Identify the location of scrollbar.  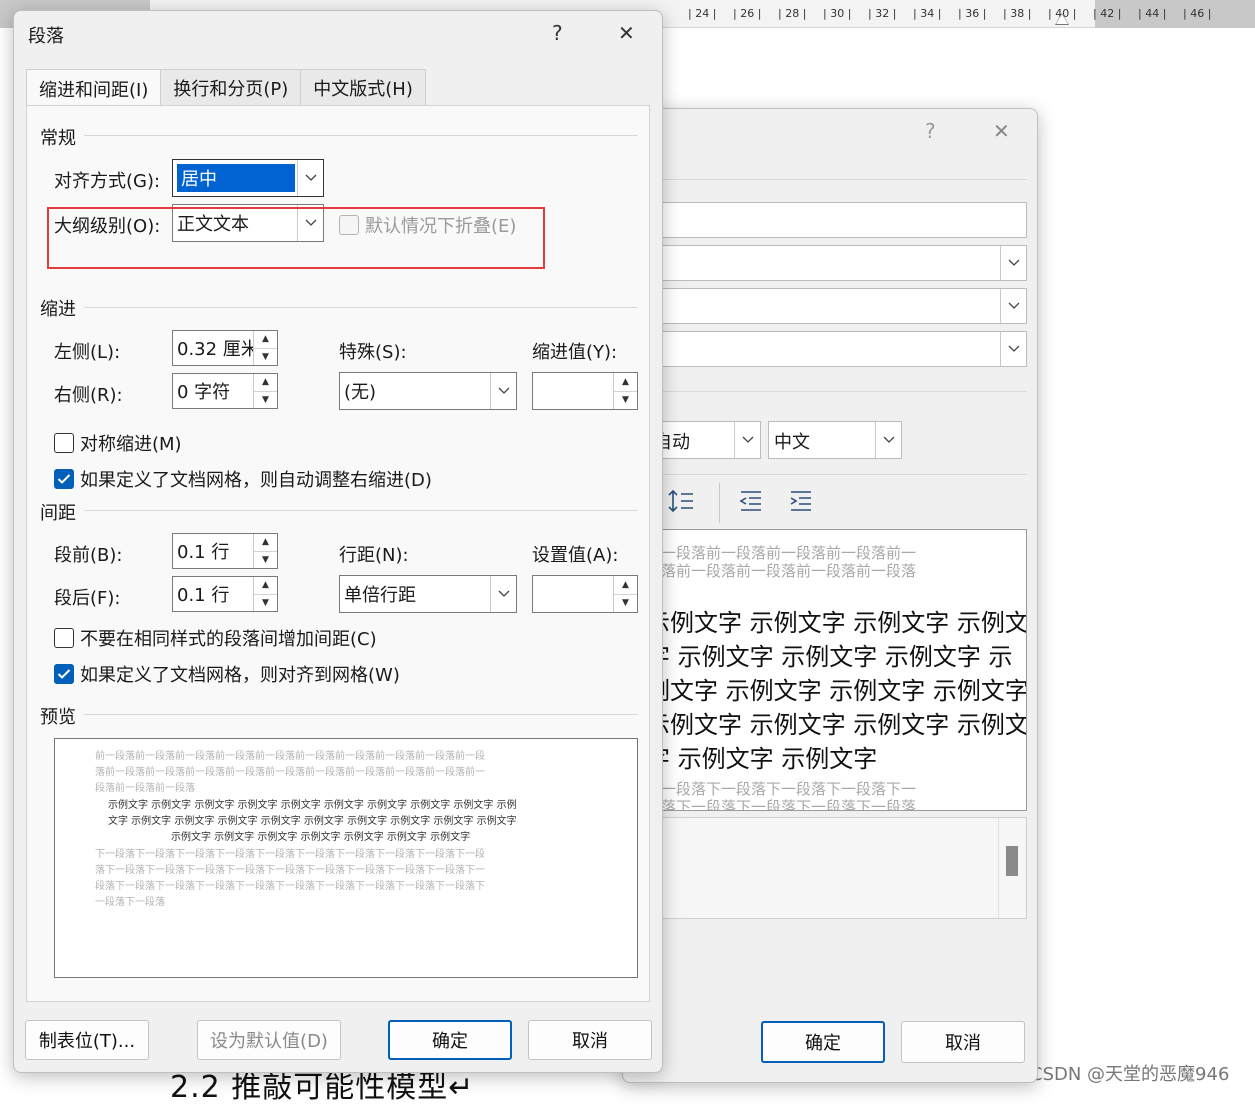
(1012, 868).